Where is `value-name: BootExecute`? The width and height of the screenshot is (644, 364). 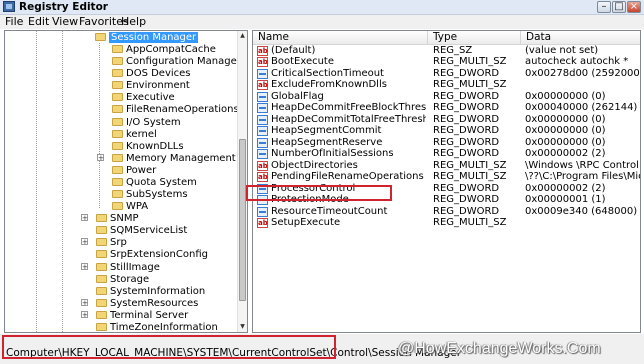 value-name: BootExecute is located at coordinates (303, 62).